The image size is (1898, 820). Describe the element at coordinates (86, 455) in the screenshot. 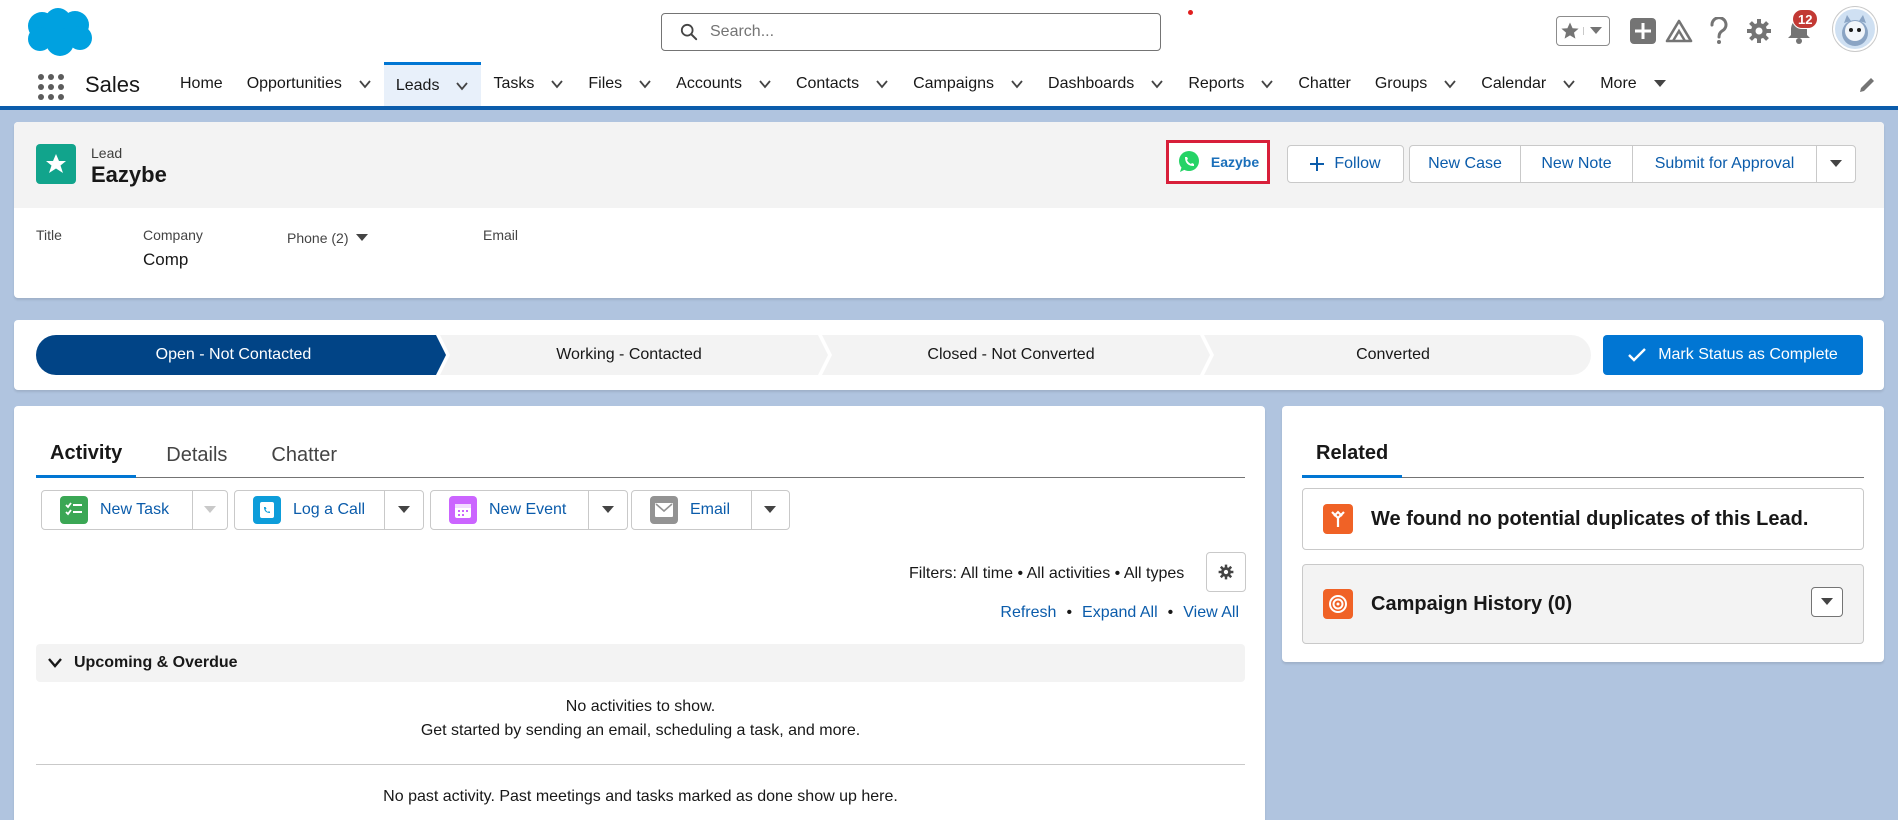

I see `tab-activity: Activity` at that location.